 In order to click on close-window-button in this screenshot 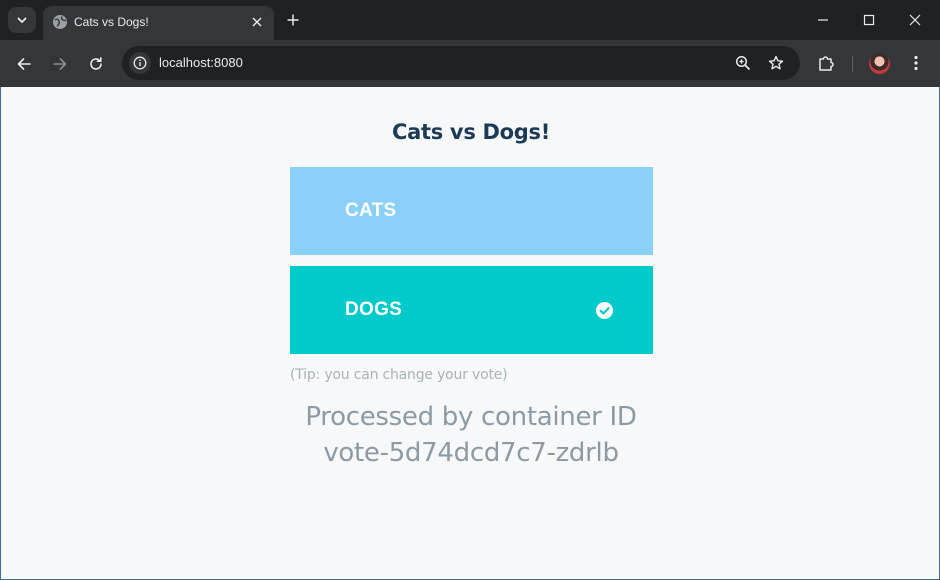, I will do `click(915, 20)`.